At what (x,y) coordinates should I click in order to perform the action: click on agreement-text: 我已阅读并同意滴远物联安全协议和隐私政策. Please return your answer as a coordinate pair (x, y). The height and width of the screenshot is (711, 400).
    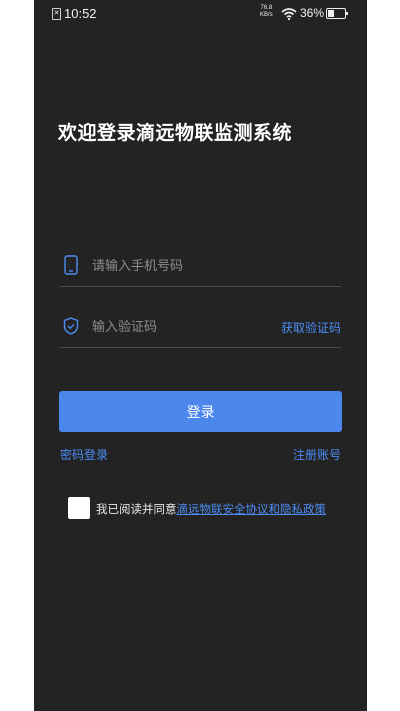
    Looking at the image, I should click on (211, 509).